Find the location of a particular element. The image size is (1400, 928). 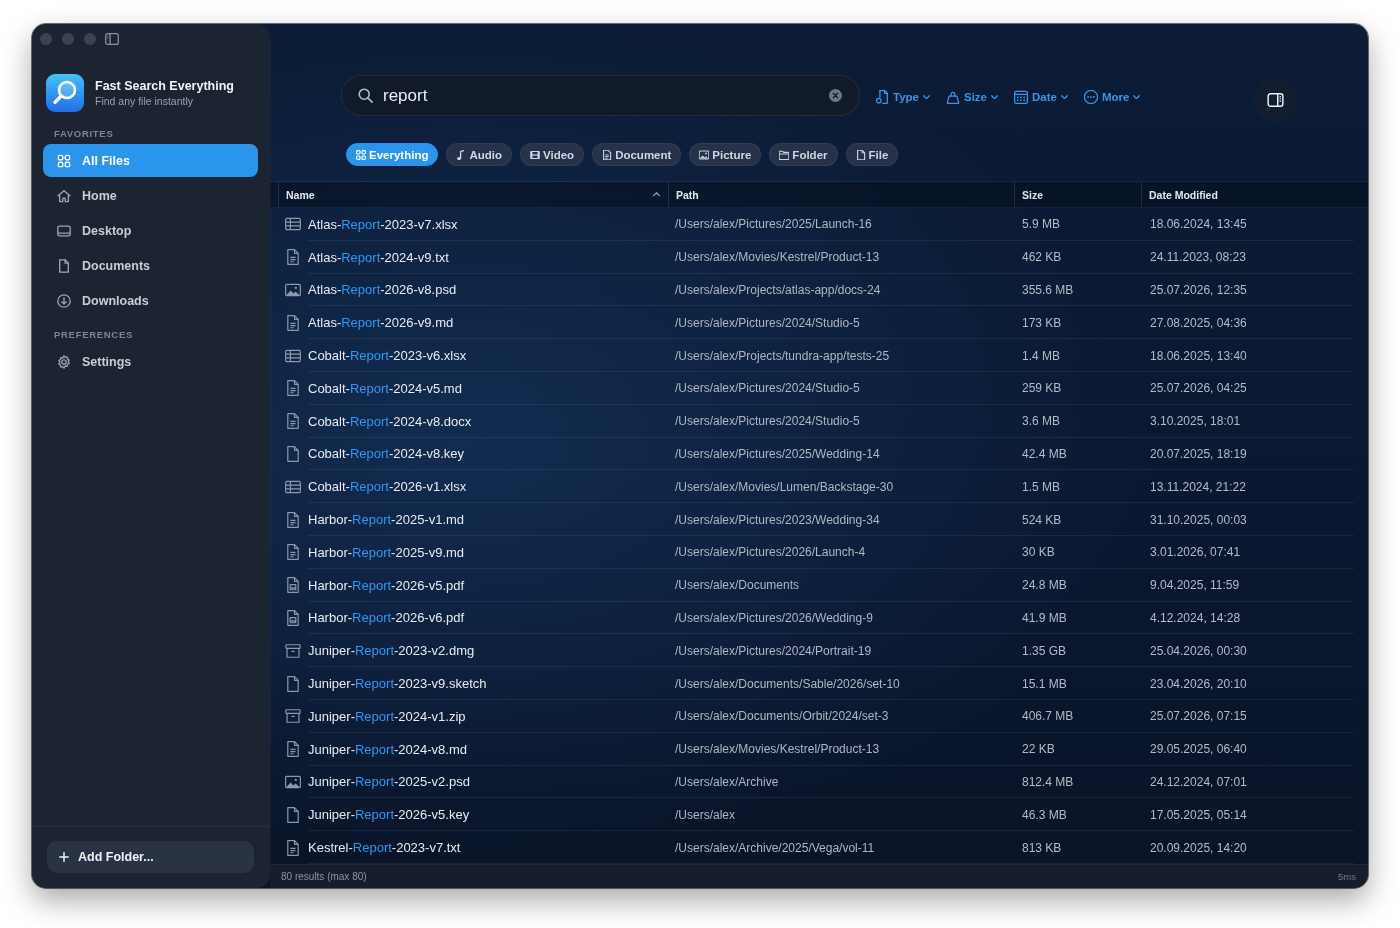

file-path: /Users/alex/Pictures/2024/Portrait-19 is located at coordinates (773, 650).